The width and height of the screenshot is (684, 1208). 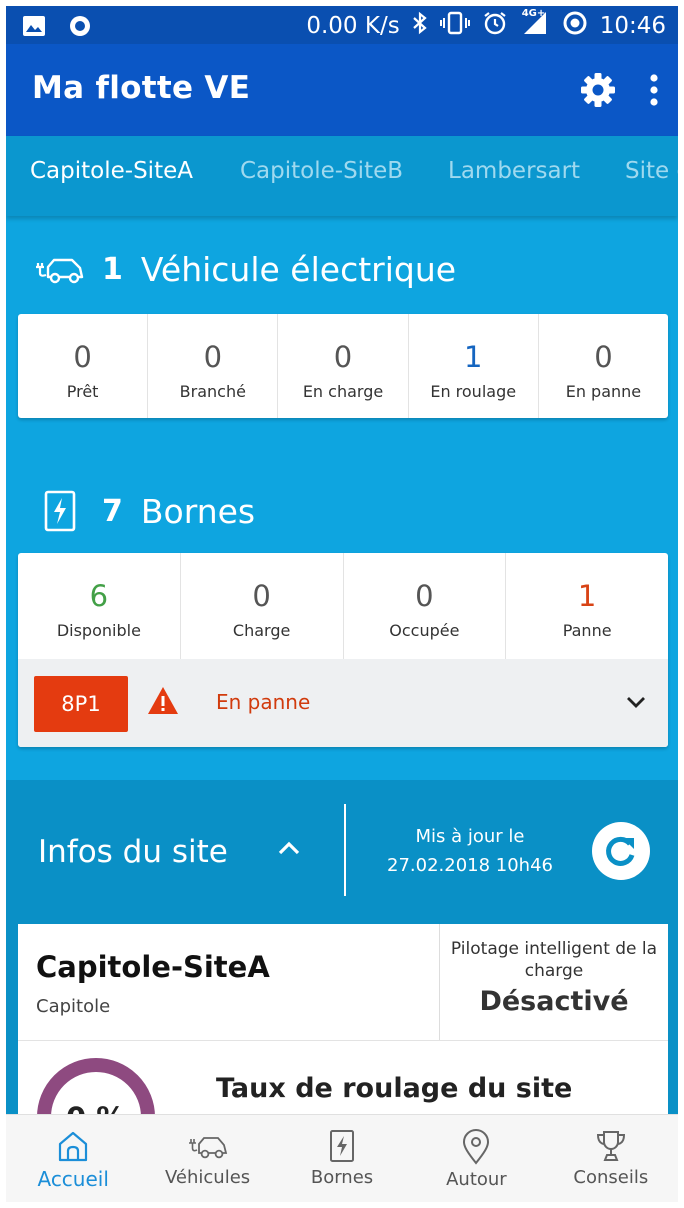 I want to click on vehicle-stat-en-panne: 0 En panne, so click(x=603, y=366).